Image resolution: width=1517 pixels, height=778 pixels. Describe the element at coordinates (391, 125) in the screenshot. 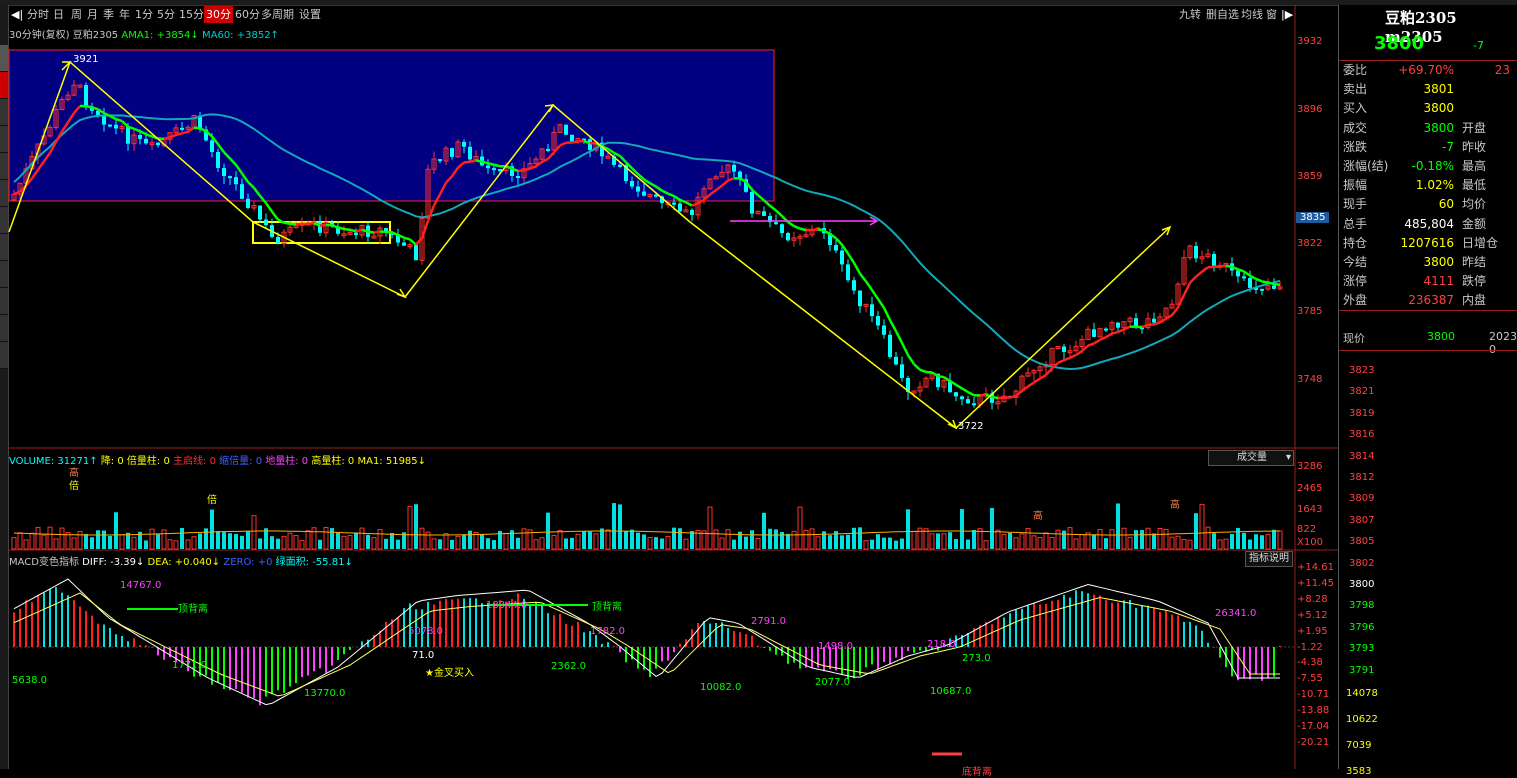

I see `range-box` at that location.